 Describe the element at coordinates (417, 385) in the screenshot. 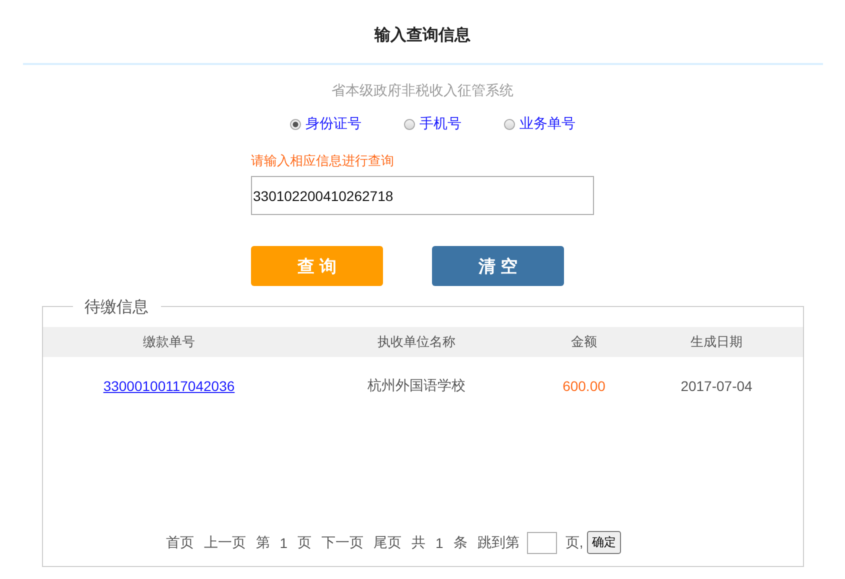

I see `table-cell: 杭州外国语学校` at that location.